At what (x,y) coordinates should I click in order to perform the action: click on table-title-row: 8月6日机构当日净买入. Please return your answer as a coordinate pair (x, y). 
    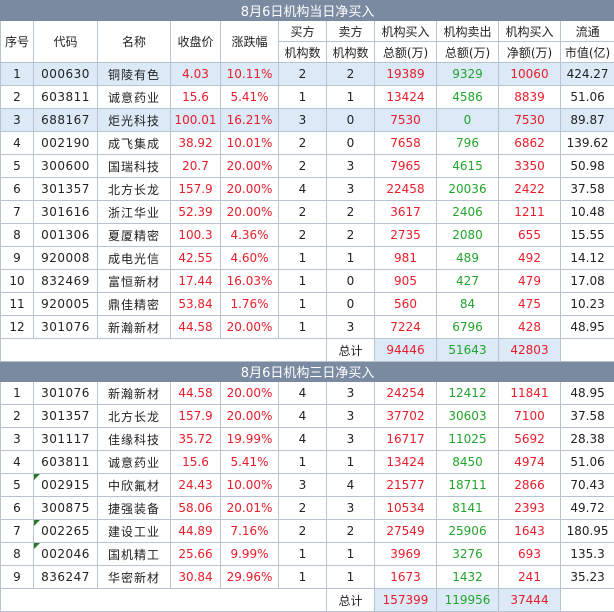
    Looking at the image, I should click on (307, 11).